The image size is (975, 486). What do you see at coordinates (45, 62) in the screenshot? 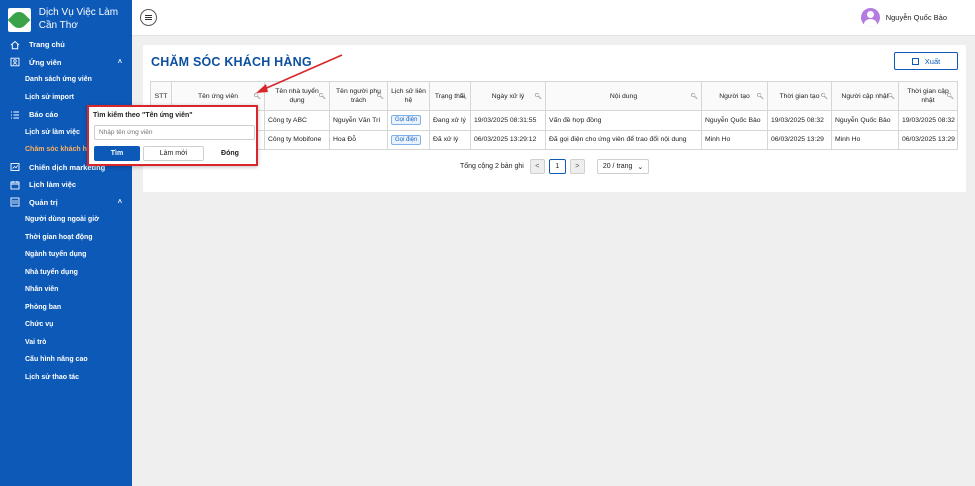
I see `sidebar-item-label: Ứng viên` at bounding box center [45, 62].